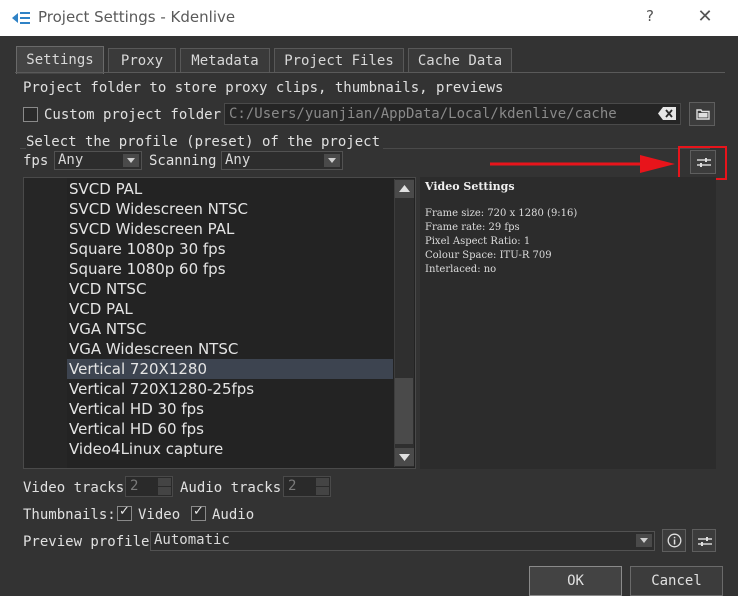  I want to click on scroll-down-button, so click(404, 457).